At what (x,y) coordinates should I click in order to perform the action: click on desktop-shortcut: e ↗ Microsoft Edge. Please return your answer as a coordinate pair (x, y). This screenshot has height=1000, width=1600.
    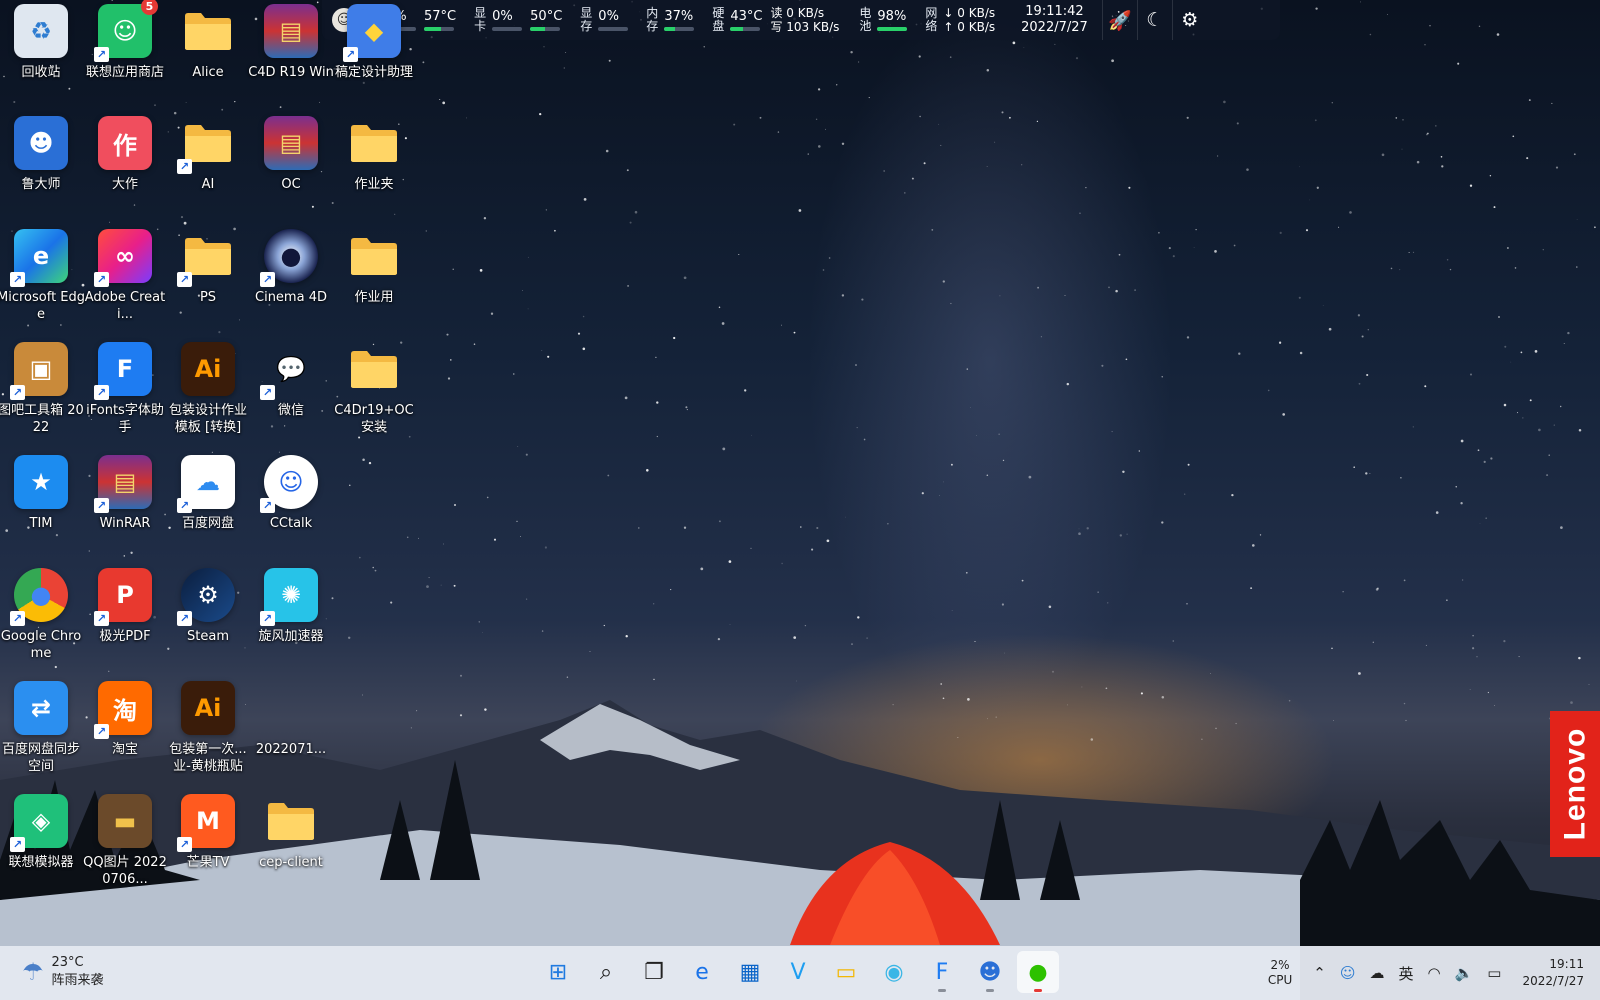
    Looking at the image, I should click on (42, 276).